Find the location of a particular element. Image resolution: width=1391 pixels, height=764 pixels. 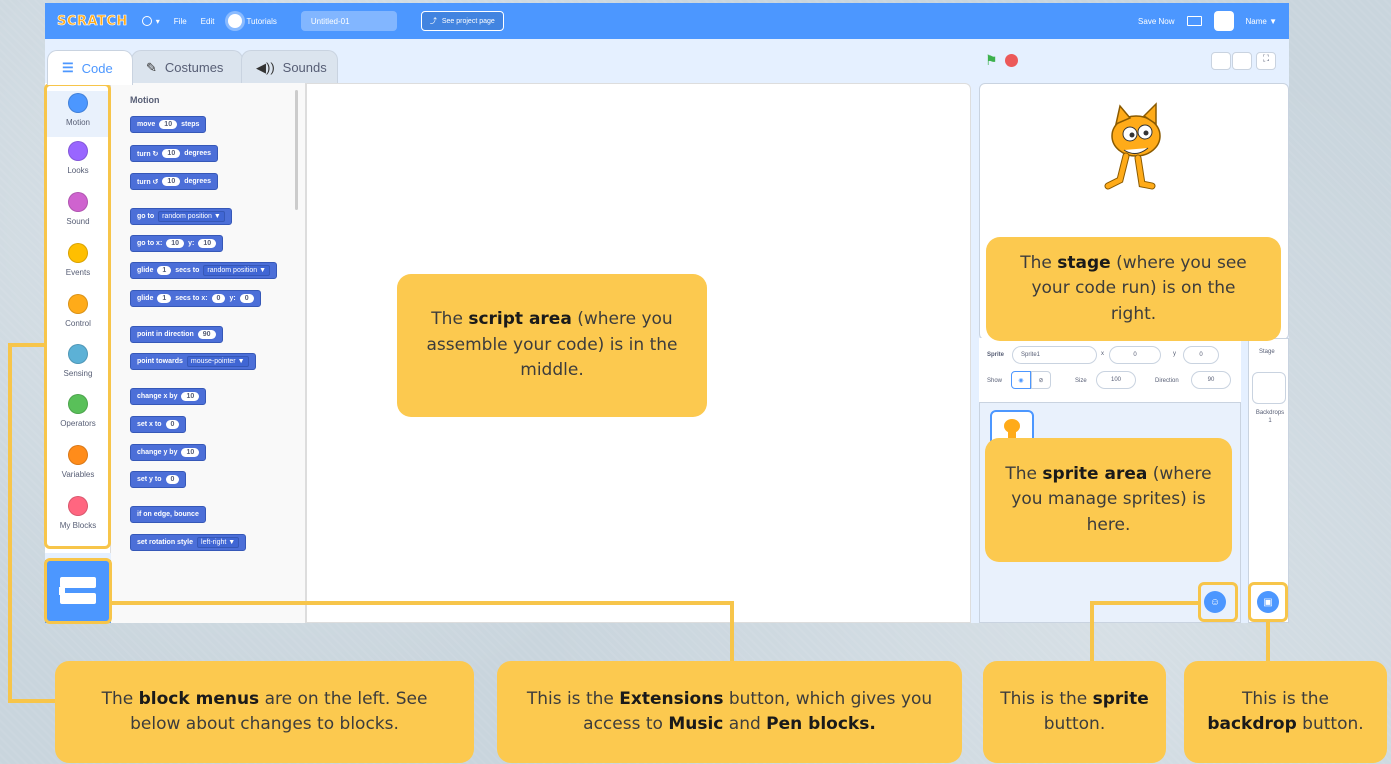

backdrops-count: 1 is located at coordinates (1270, 421).